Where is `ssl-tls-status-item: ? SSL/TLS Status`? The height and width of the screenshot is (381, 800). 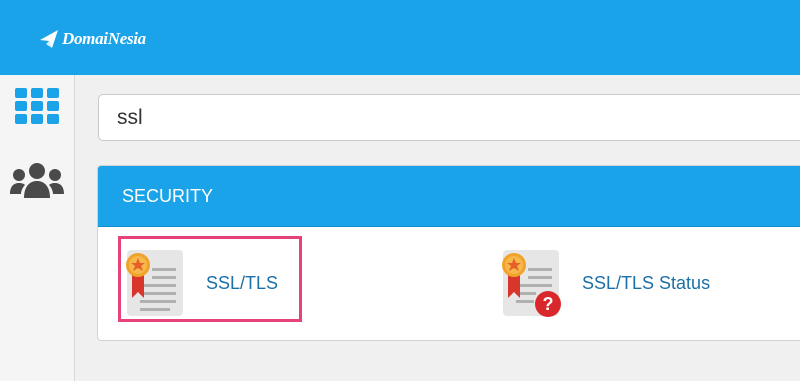 ssl-tls-status-item: ? SSL/TLS Status is located at coordinates (605, 283).